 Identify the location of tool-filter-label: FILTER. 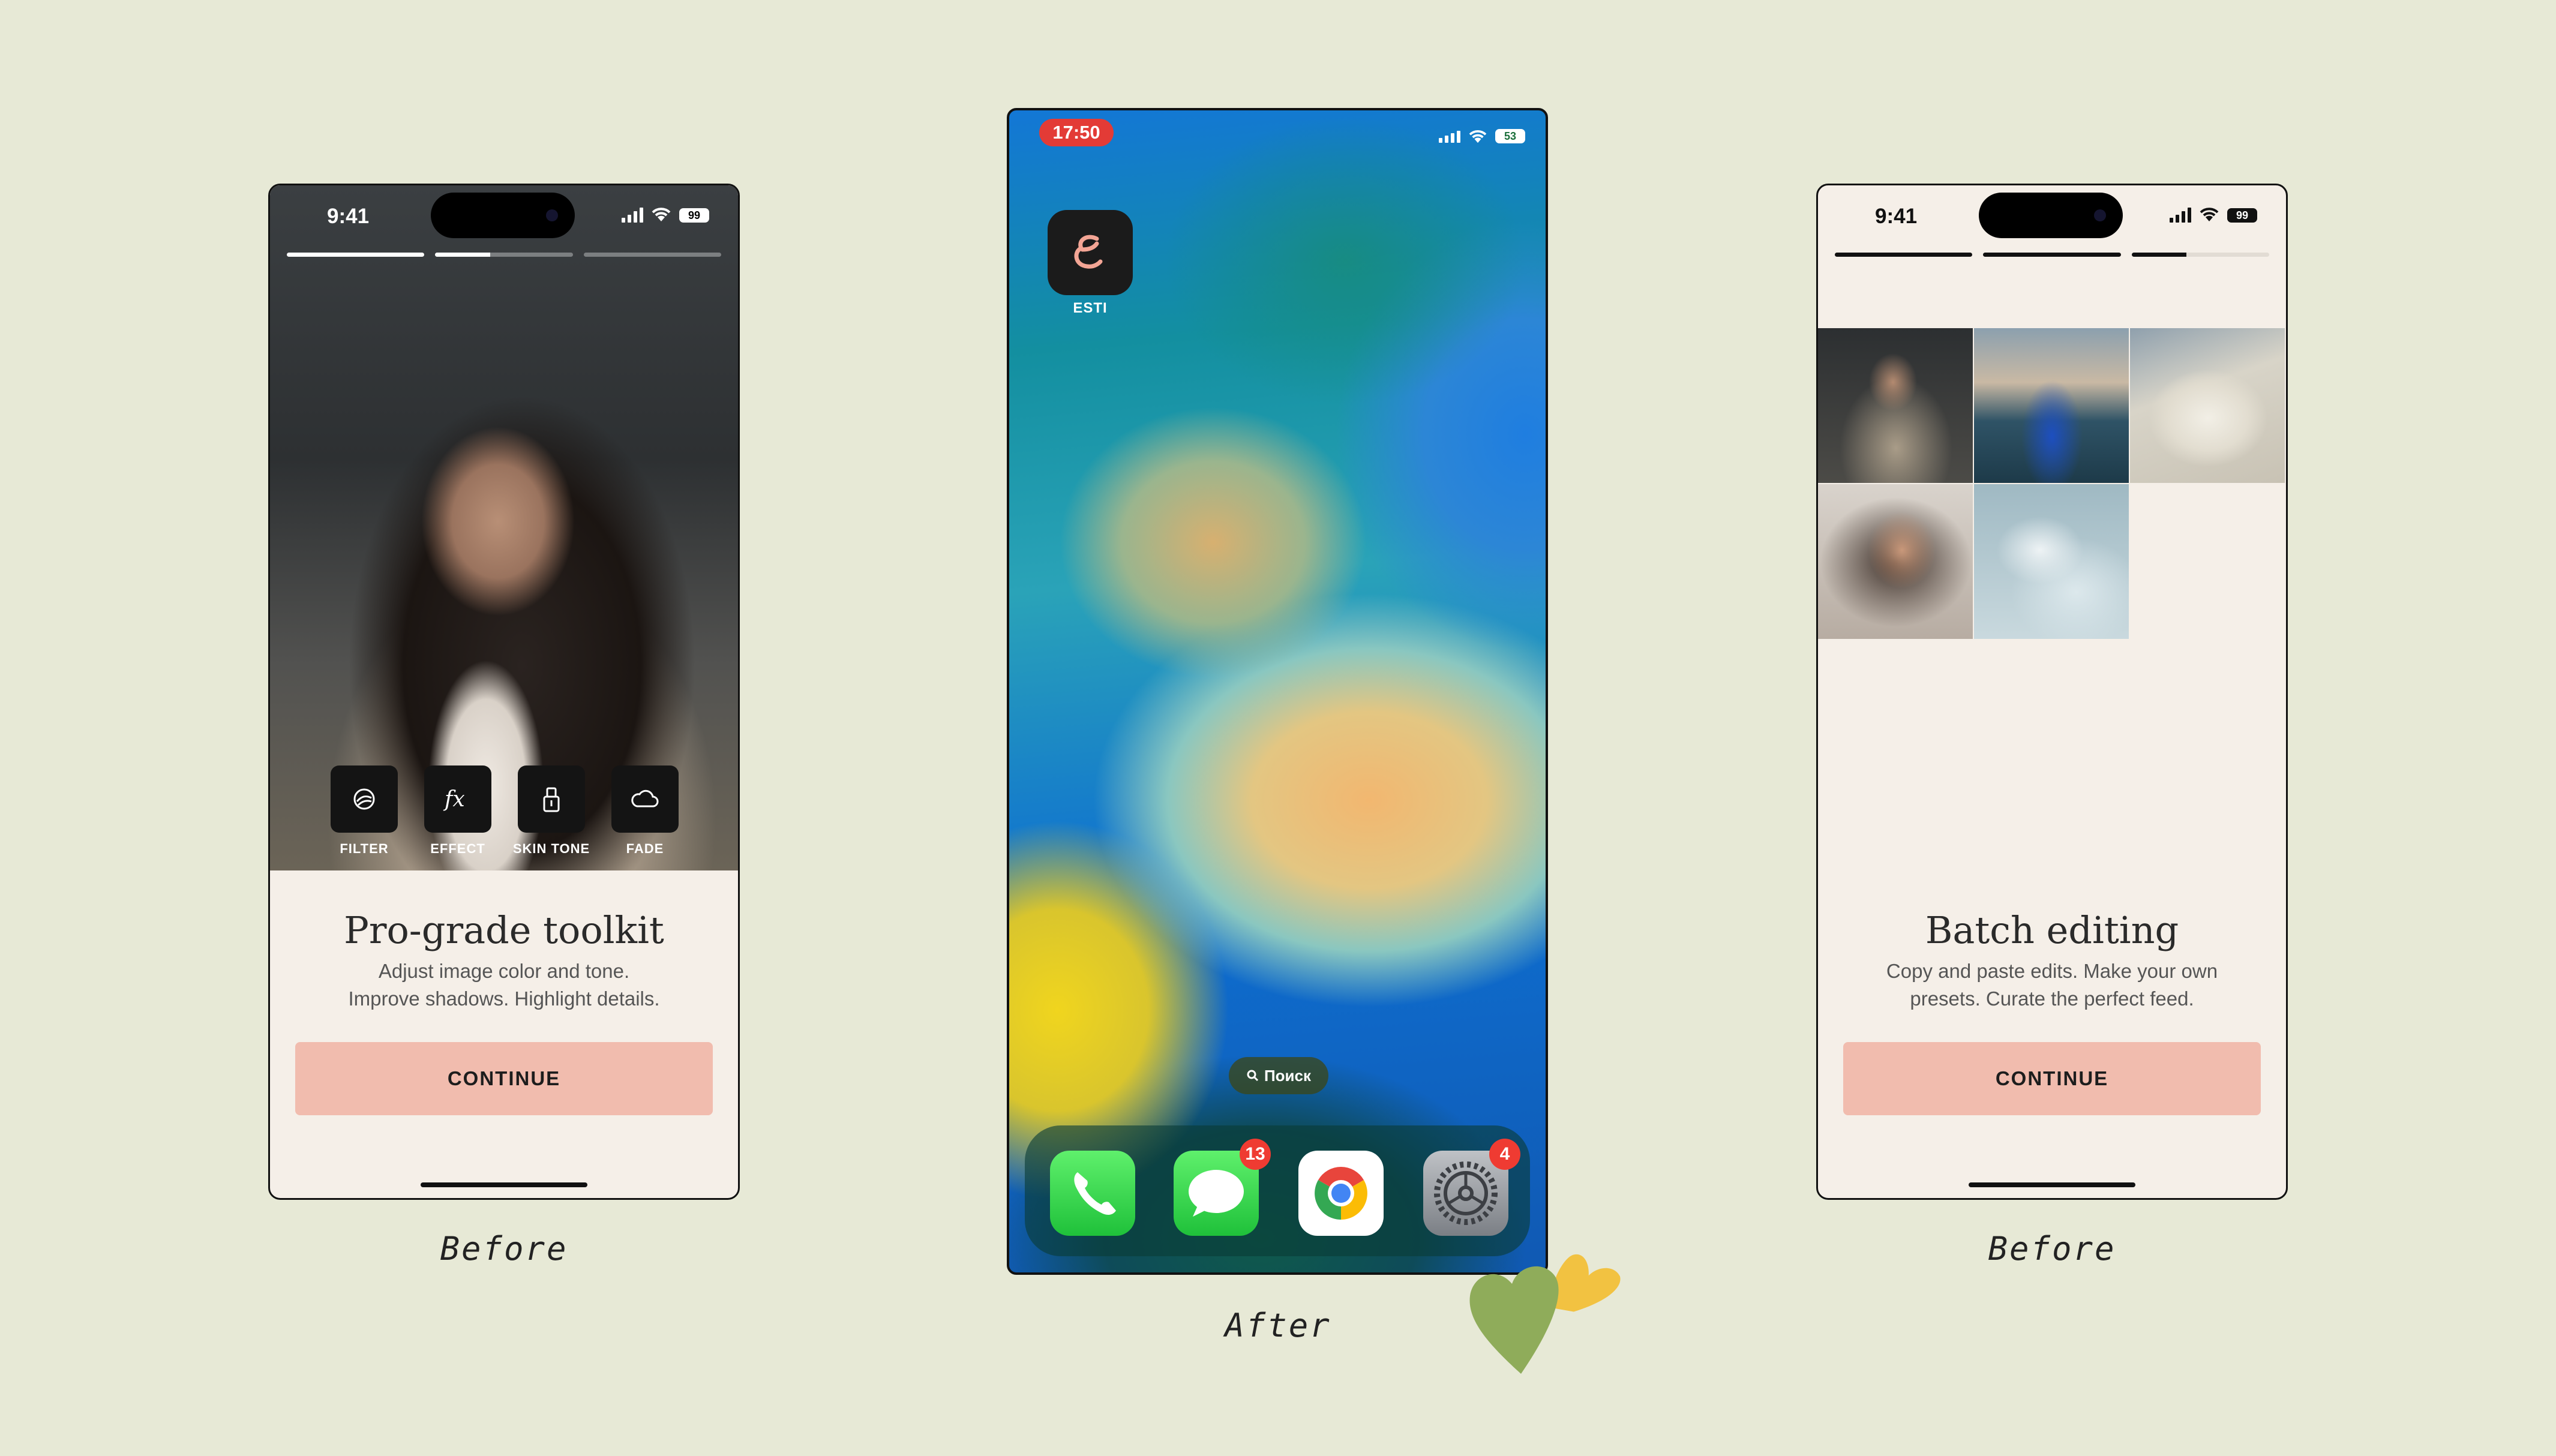
(364, 848).